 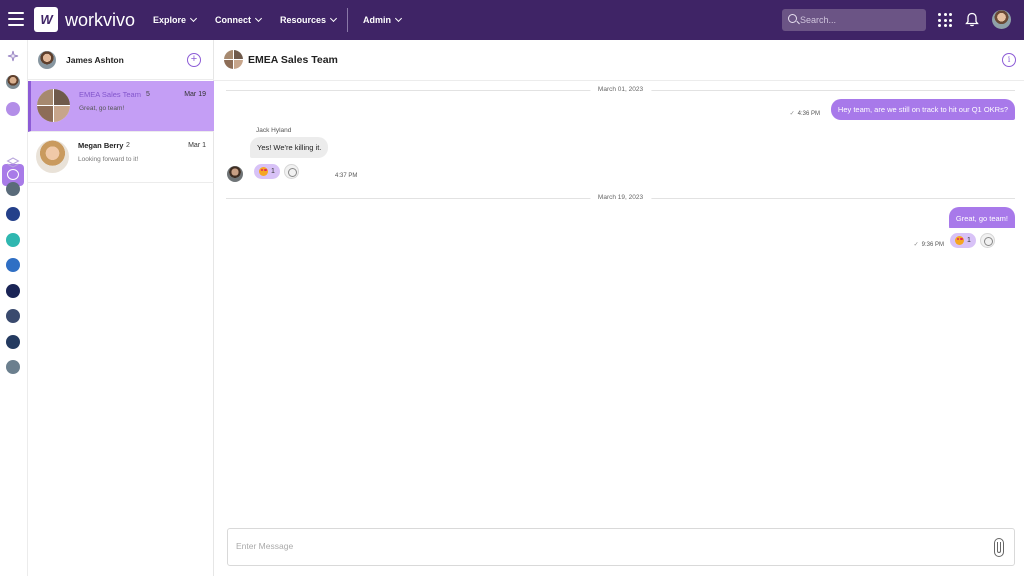 What do you see at coordinates (108, 159) in the screenshot?
I see `conversation-preview: Looking forward to it!` at bounding box center [108, 159].